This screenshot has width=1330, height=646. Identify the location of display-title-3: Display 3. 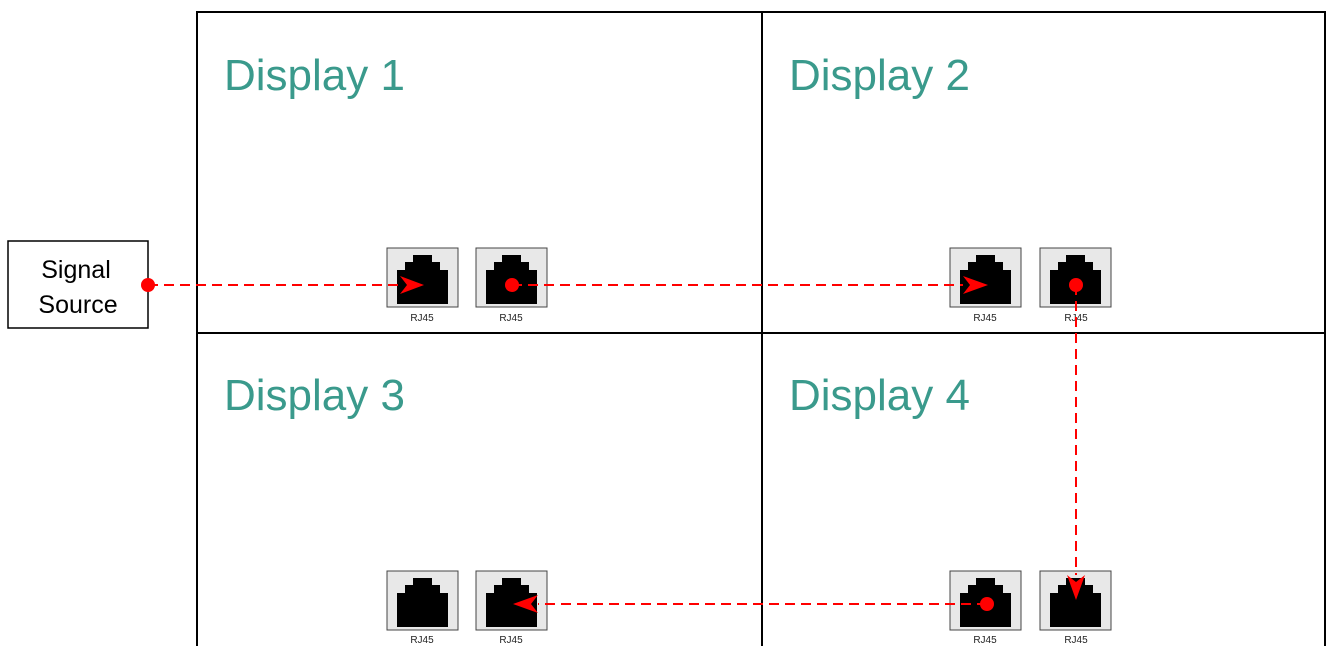
(314, 395).